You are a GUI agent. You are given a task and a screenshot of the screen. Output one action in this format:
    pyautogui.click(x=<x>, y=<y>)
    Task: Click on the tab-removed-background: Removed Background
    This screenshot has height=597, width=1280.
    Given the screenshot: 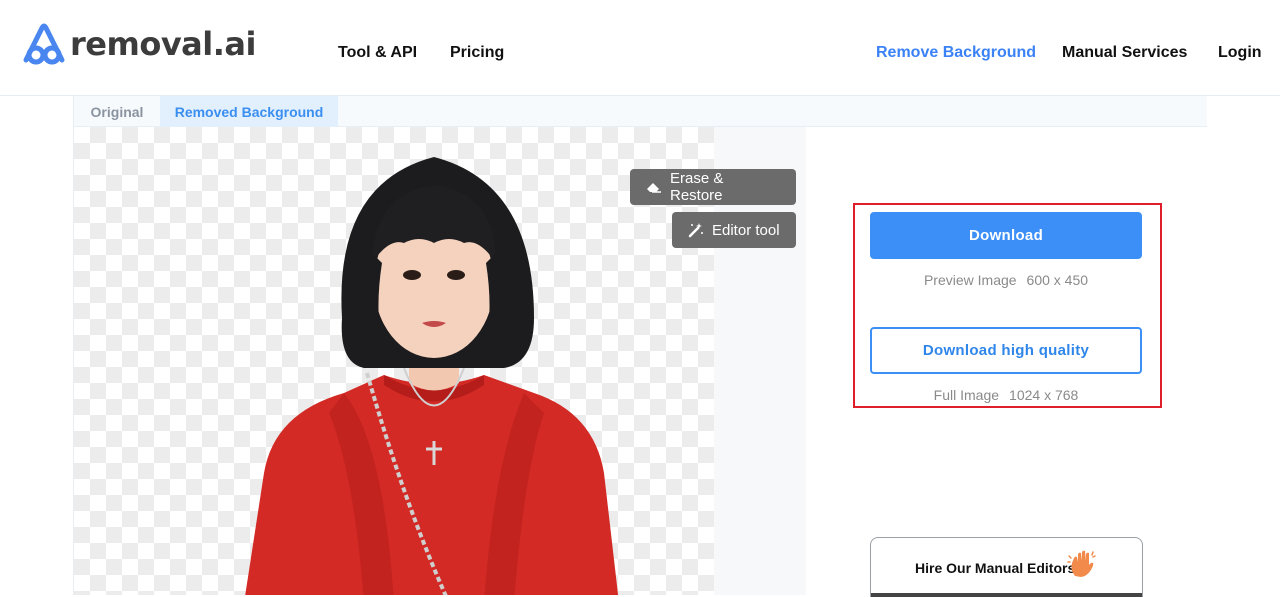 What is the action you would take?
    pyautogui.click(x=249, y=111)
    